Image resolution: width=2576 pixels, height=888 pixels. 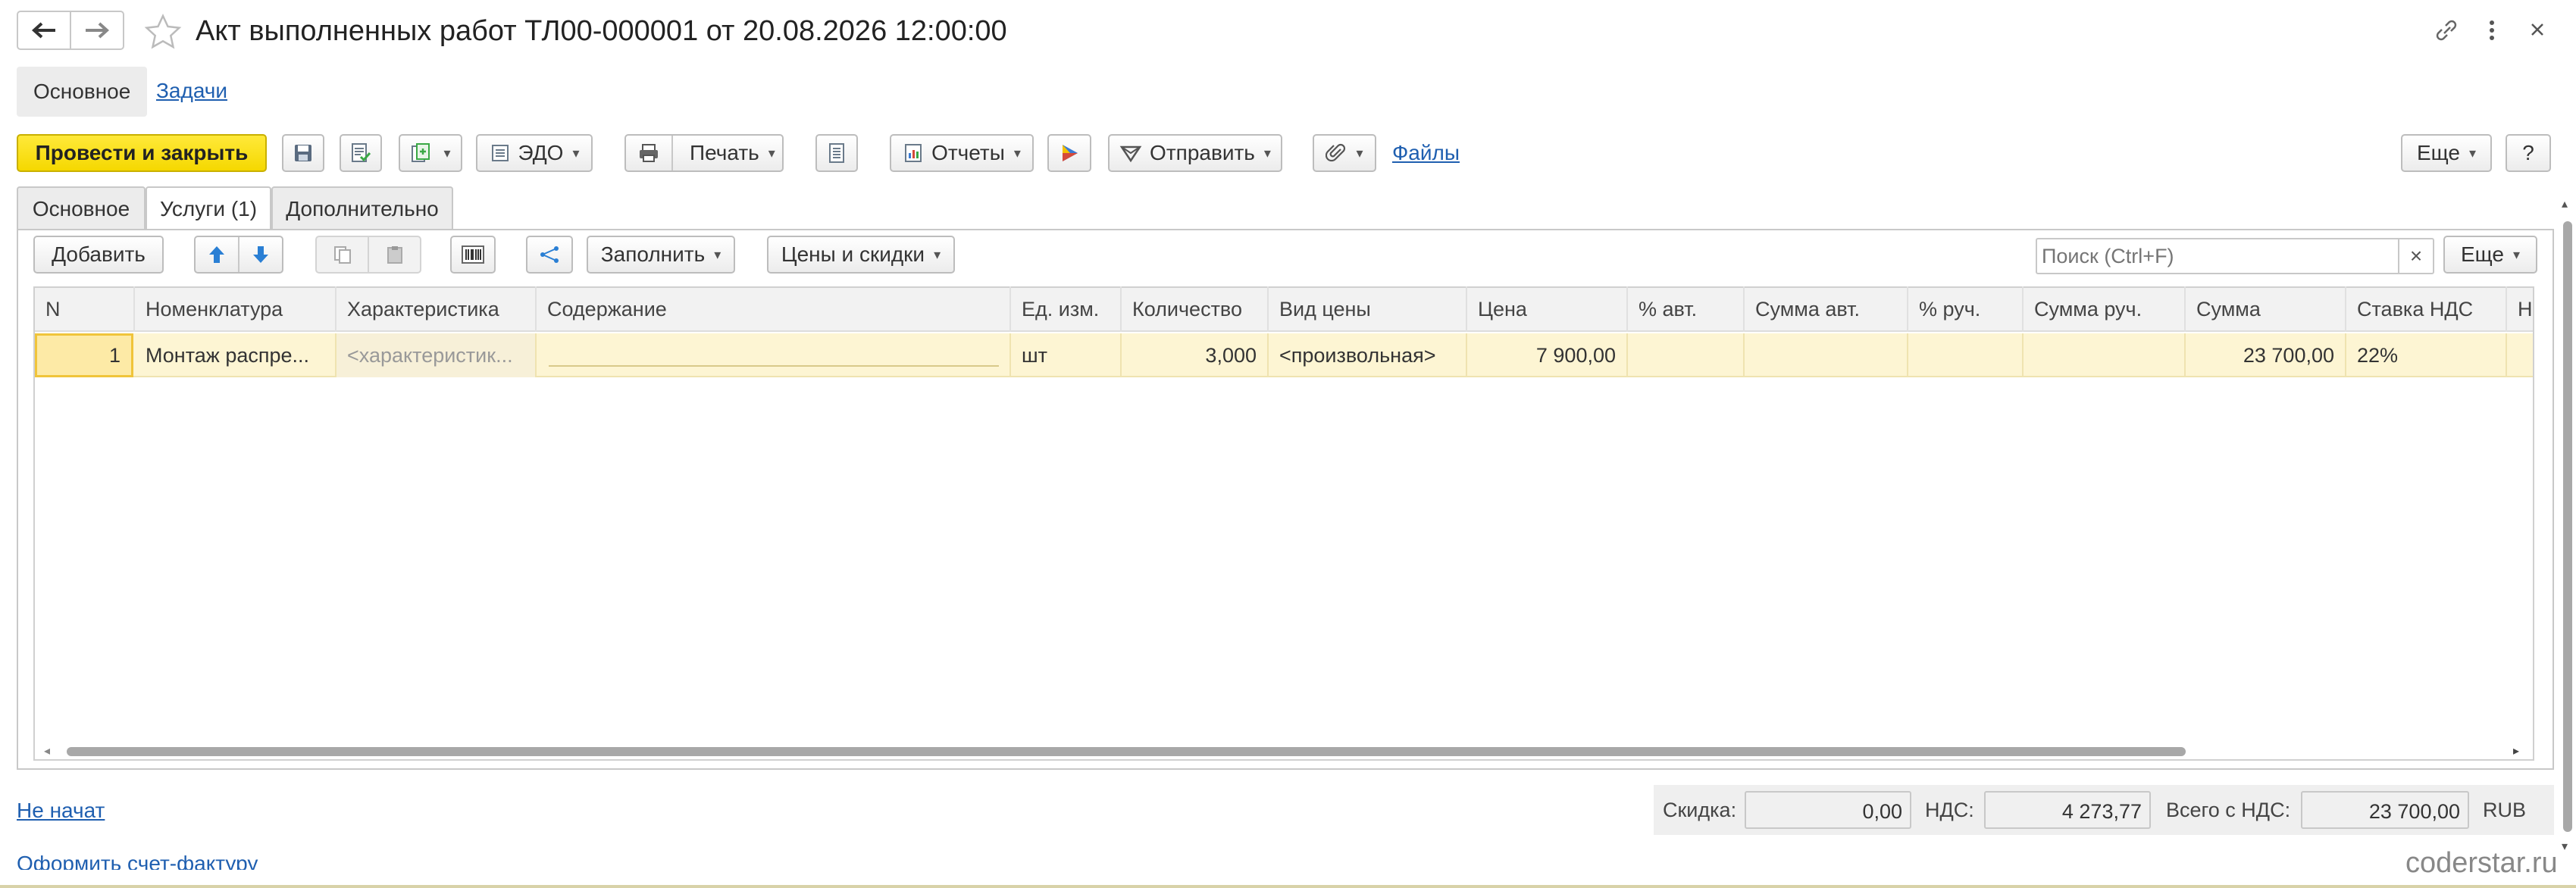 I want to click on col-header-sum: Сумма, so click(x=2266, y=309).